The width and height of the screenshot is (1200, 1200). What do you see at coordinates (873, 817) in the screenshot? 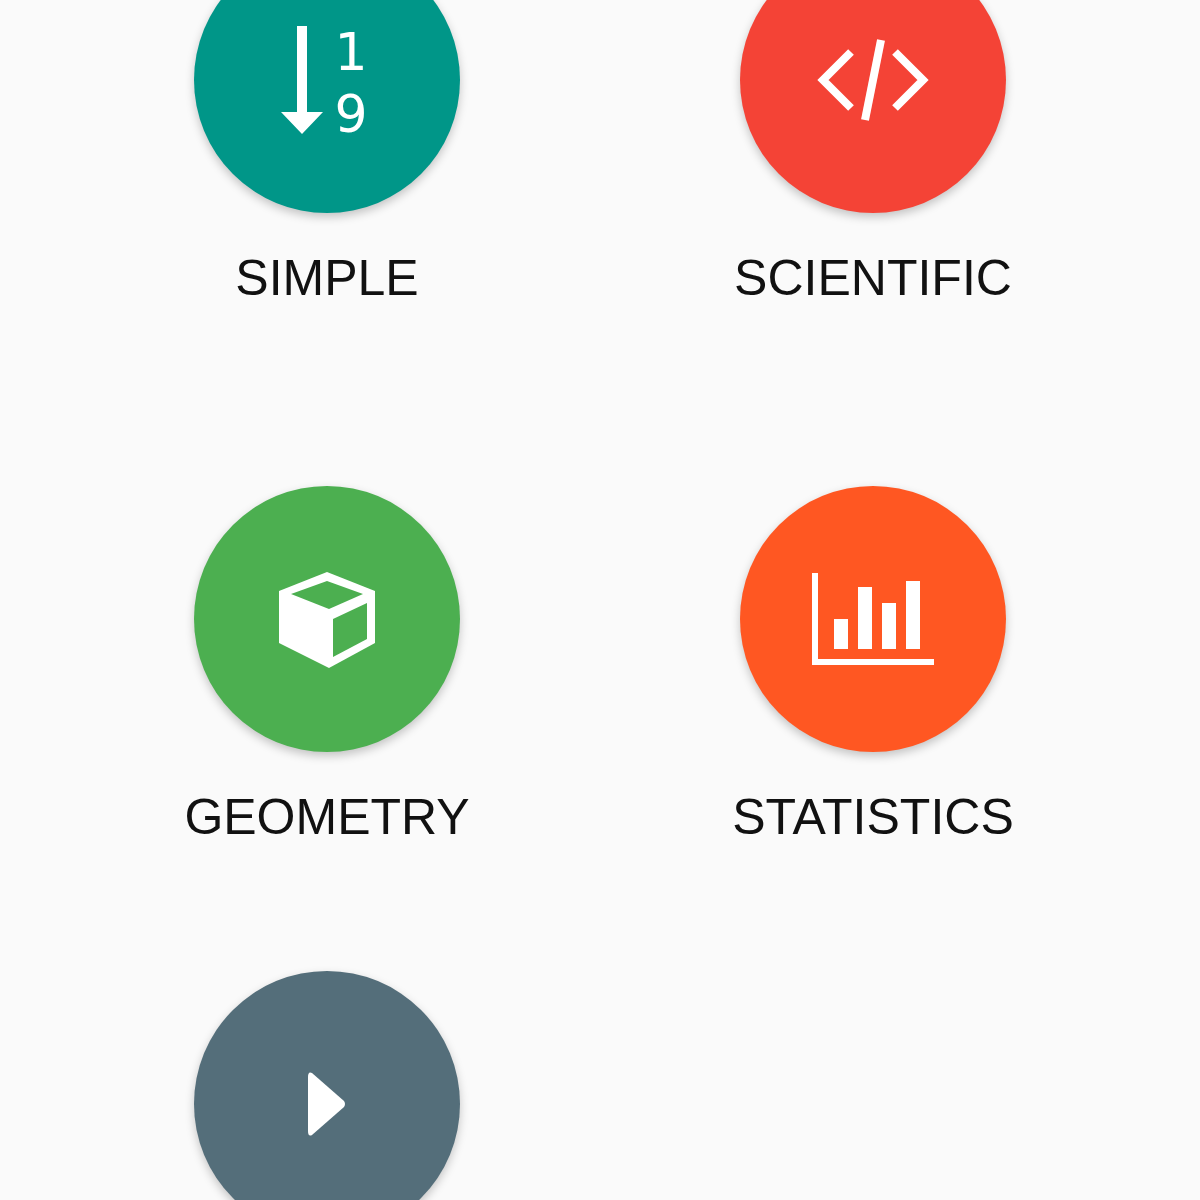
I see `mode-label: STATISTICS` at bounding box center [873, 817].